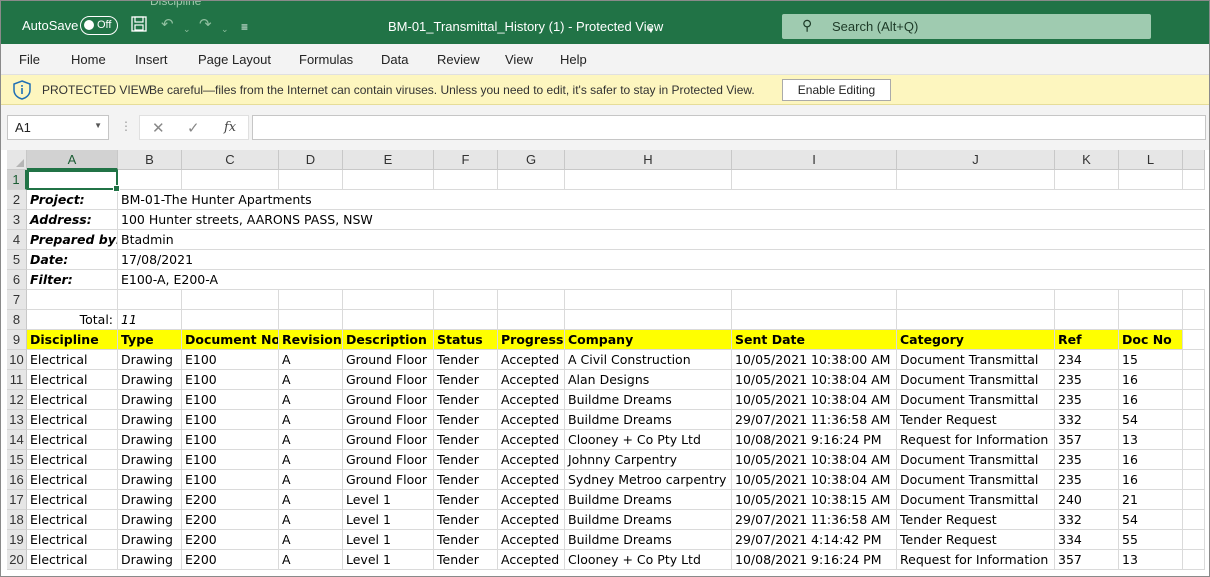 This screenshot has width=1210, height=577. What do you see at coordinates (230, 160) in the screenshot?
I see `column-header: C` at bounding box center [230, 160].